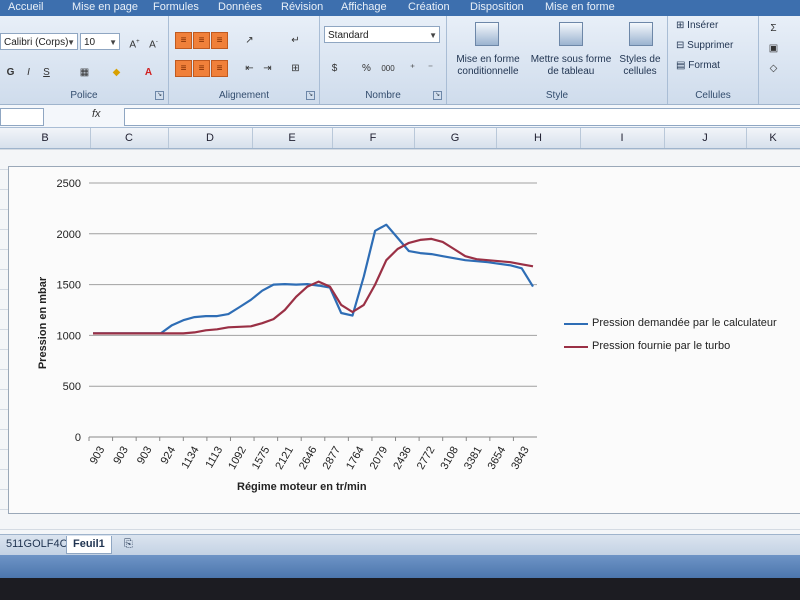 The image size is (800, 600). I want to click on fx-button: fx, so click(107, 116).